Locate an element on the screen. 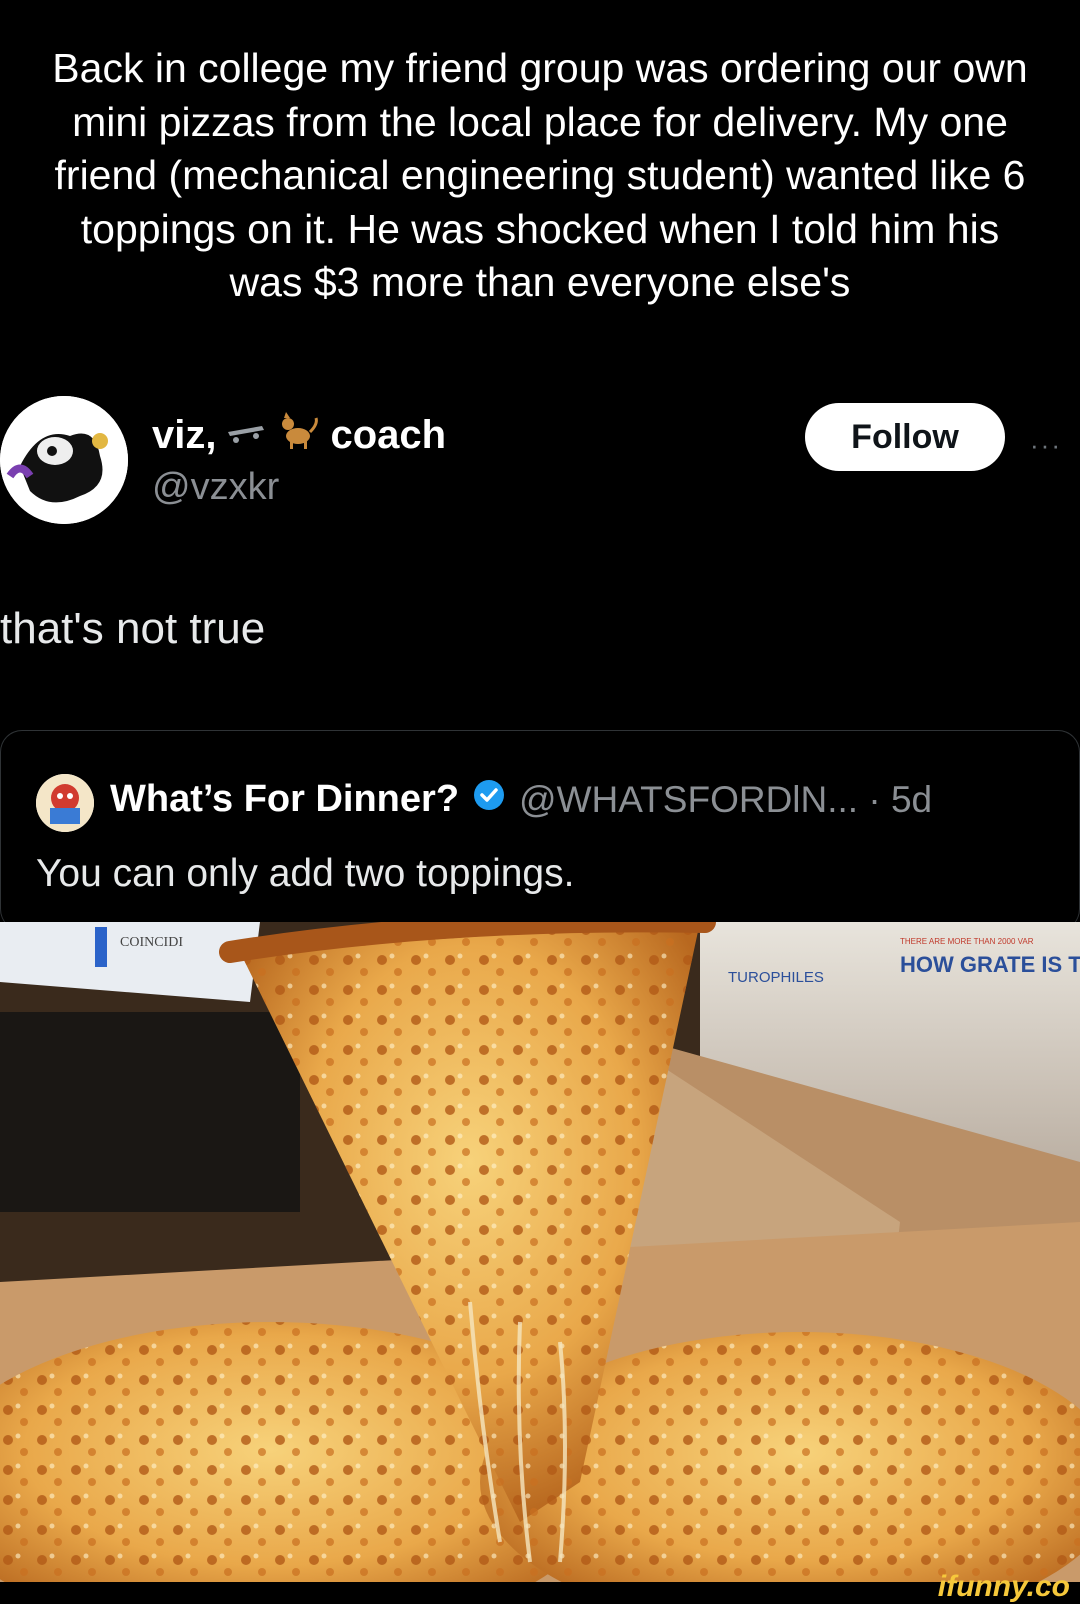 The height and width of the screenshot is (1604, 1080). display-name: viz, coach is located at coordinates (299, 435).